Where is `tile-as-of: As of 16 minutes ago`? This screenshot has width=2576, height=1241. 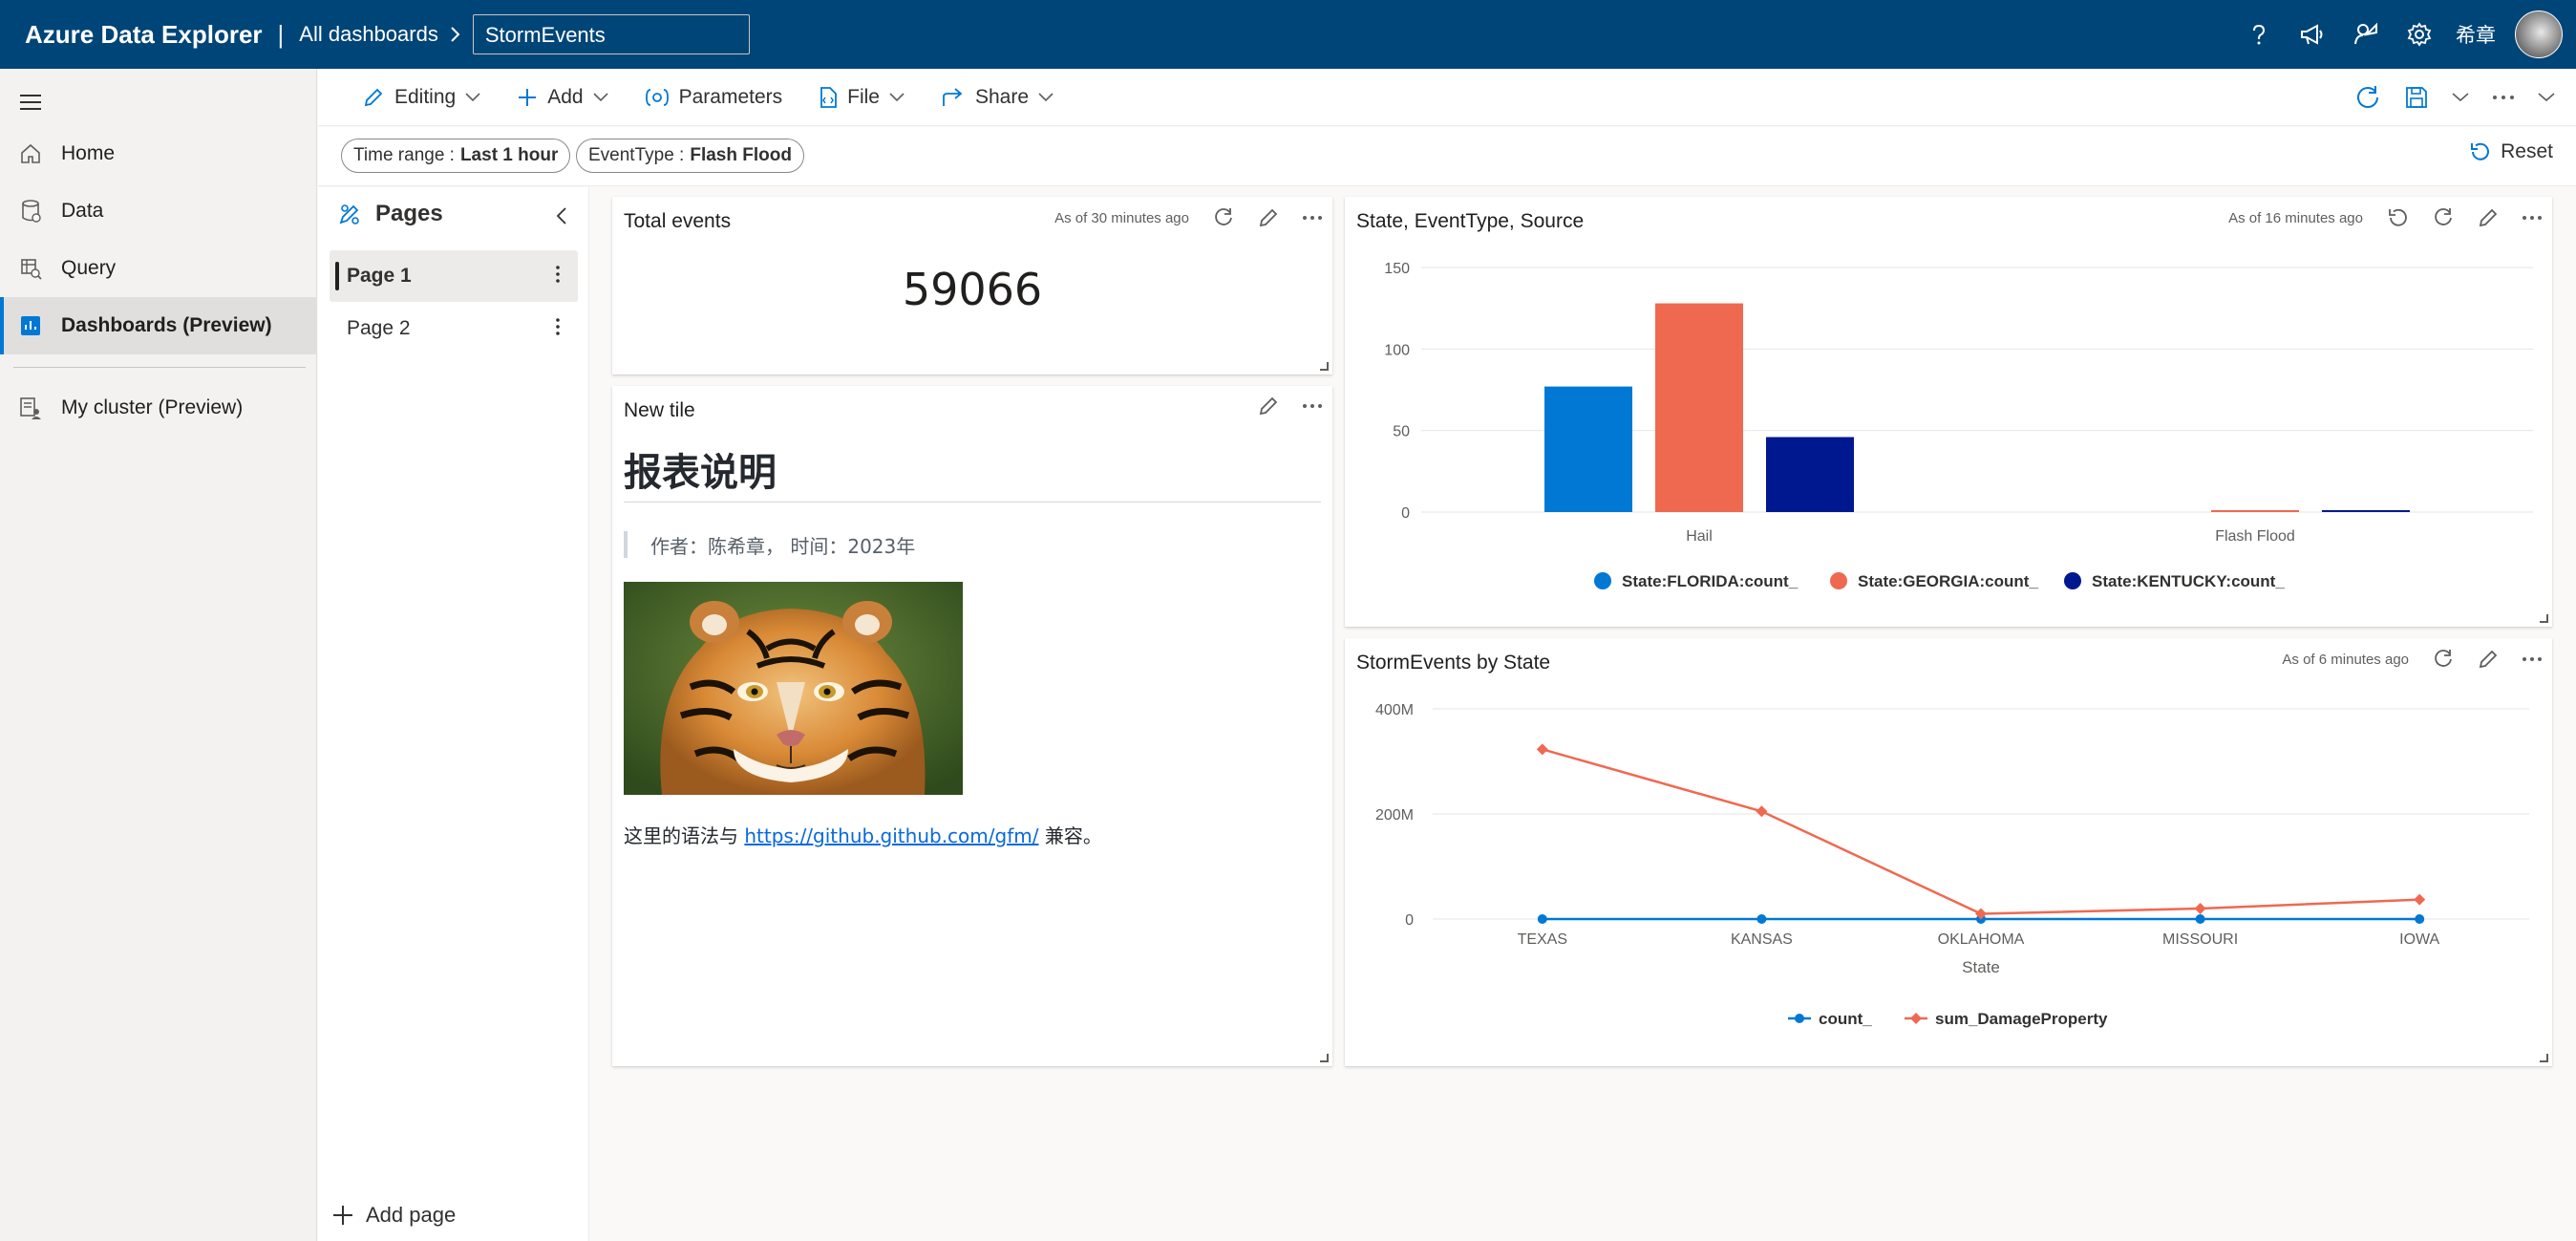
tile-as-of: As of 16 minutes ago is located at coordinates (2295, 217).